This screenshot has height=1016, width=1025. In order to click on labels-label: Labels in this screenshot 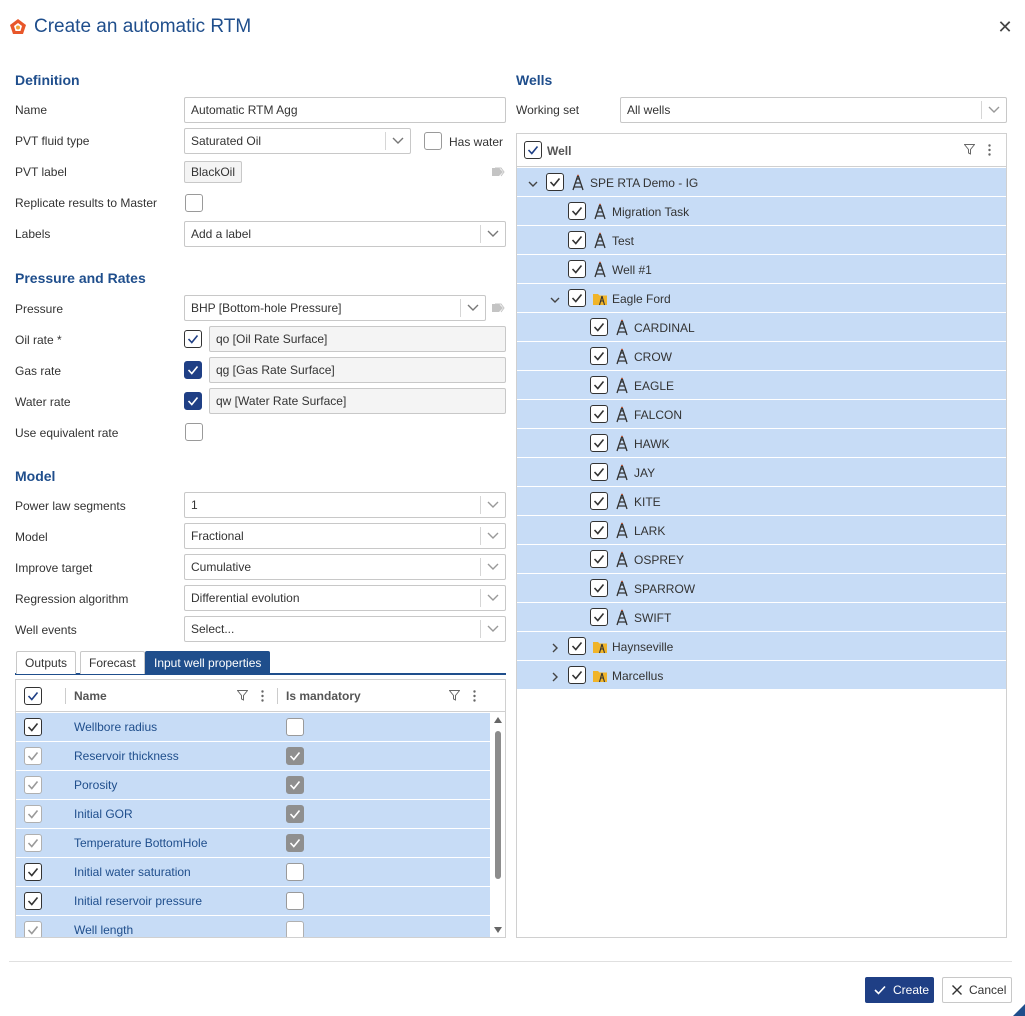, I will do `click(33, 234)`.